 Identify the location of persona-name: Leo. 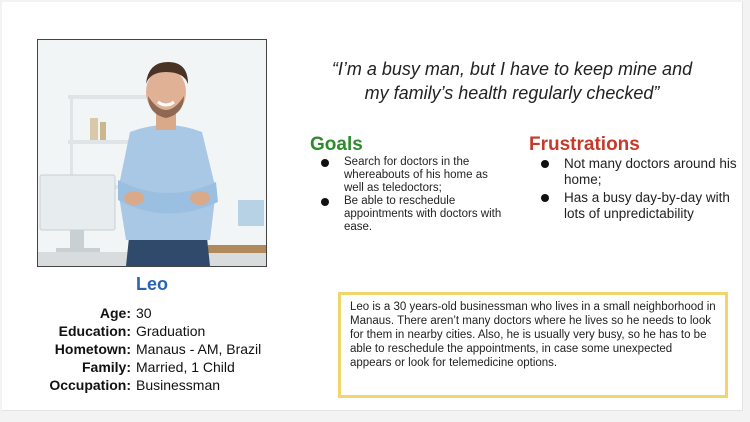
(151, 284).